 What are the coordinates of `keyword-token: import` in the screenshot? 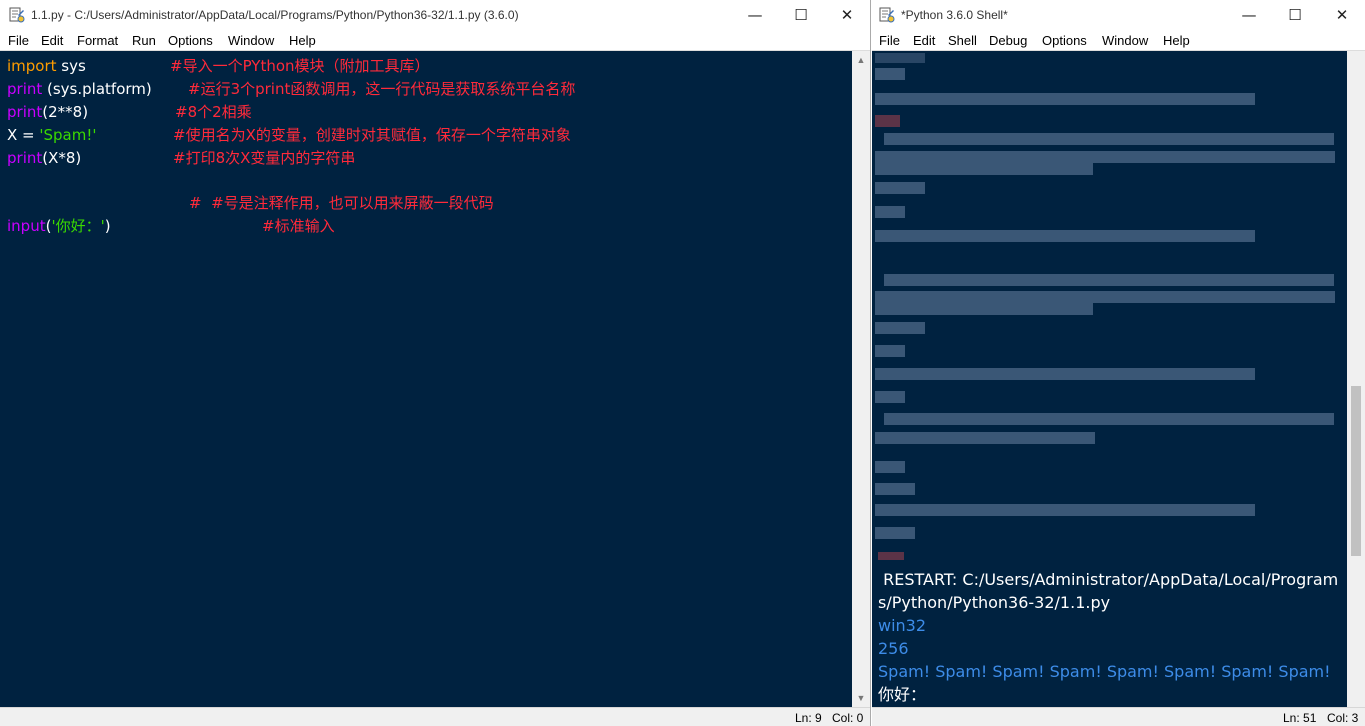 It's located at (32, 66).